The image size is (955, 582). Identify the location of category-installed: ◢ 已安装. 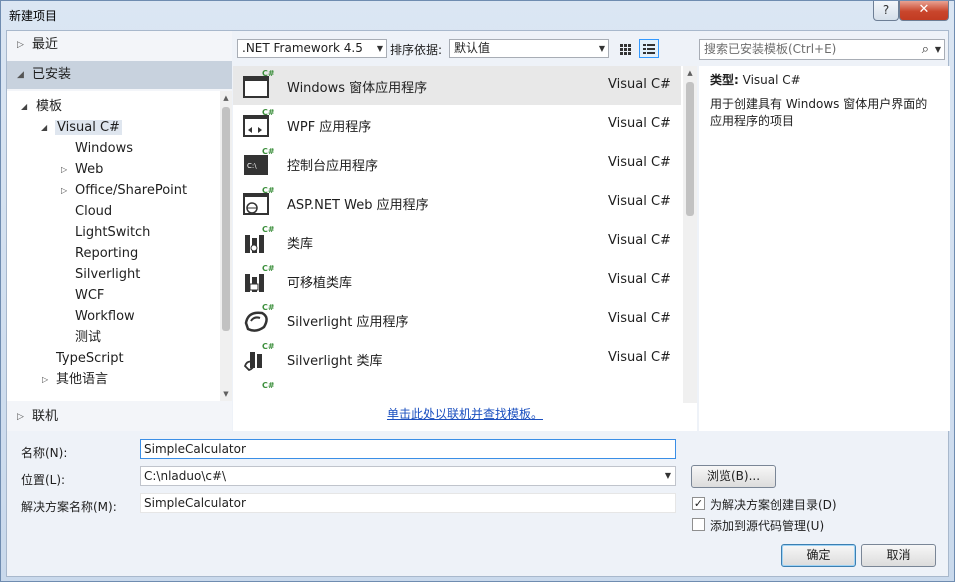
(119, 75).